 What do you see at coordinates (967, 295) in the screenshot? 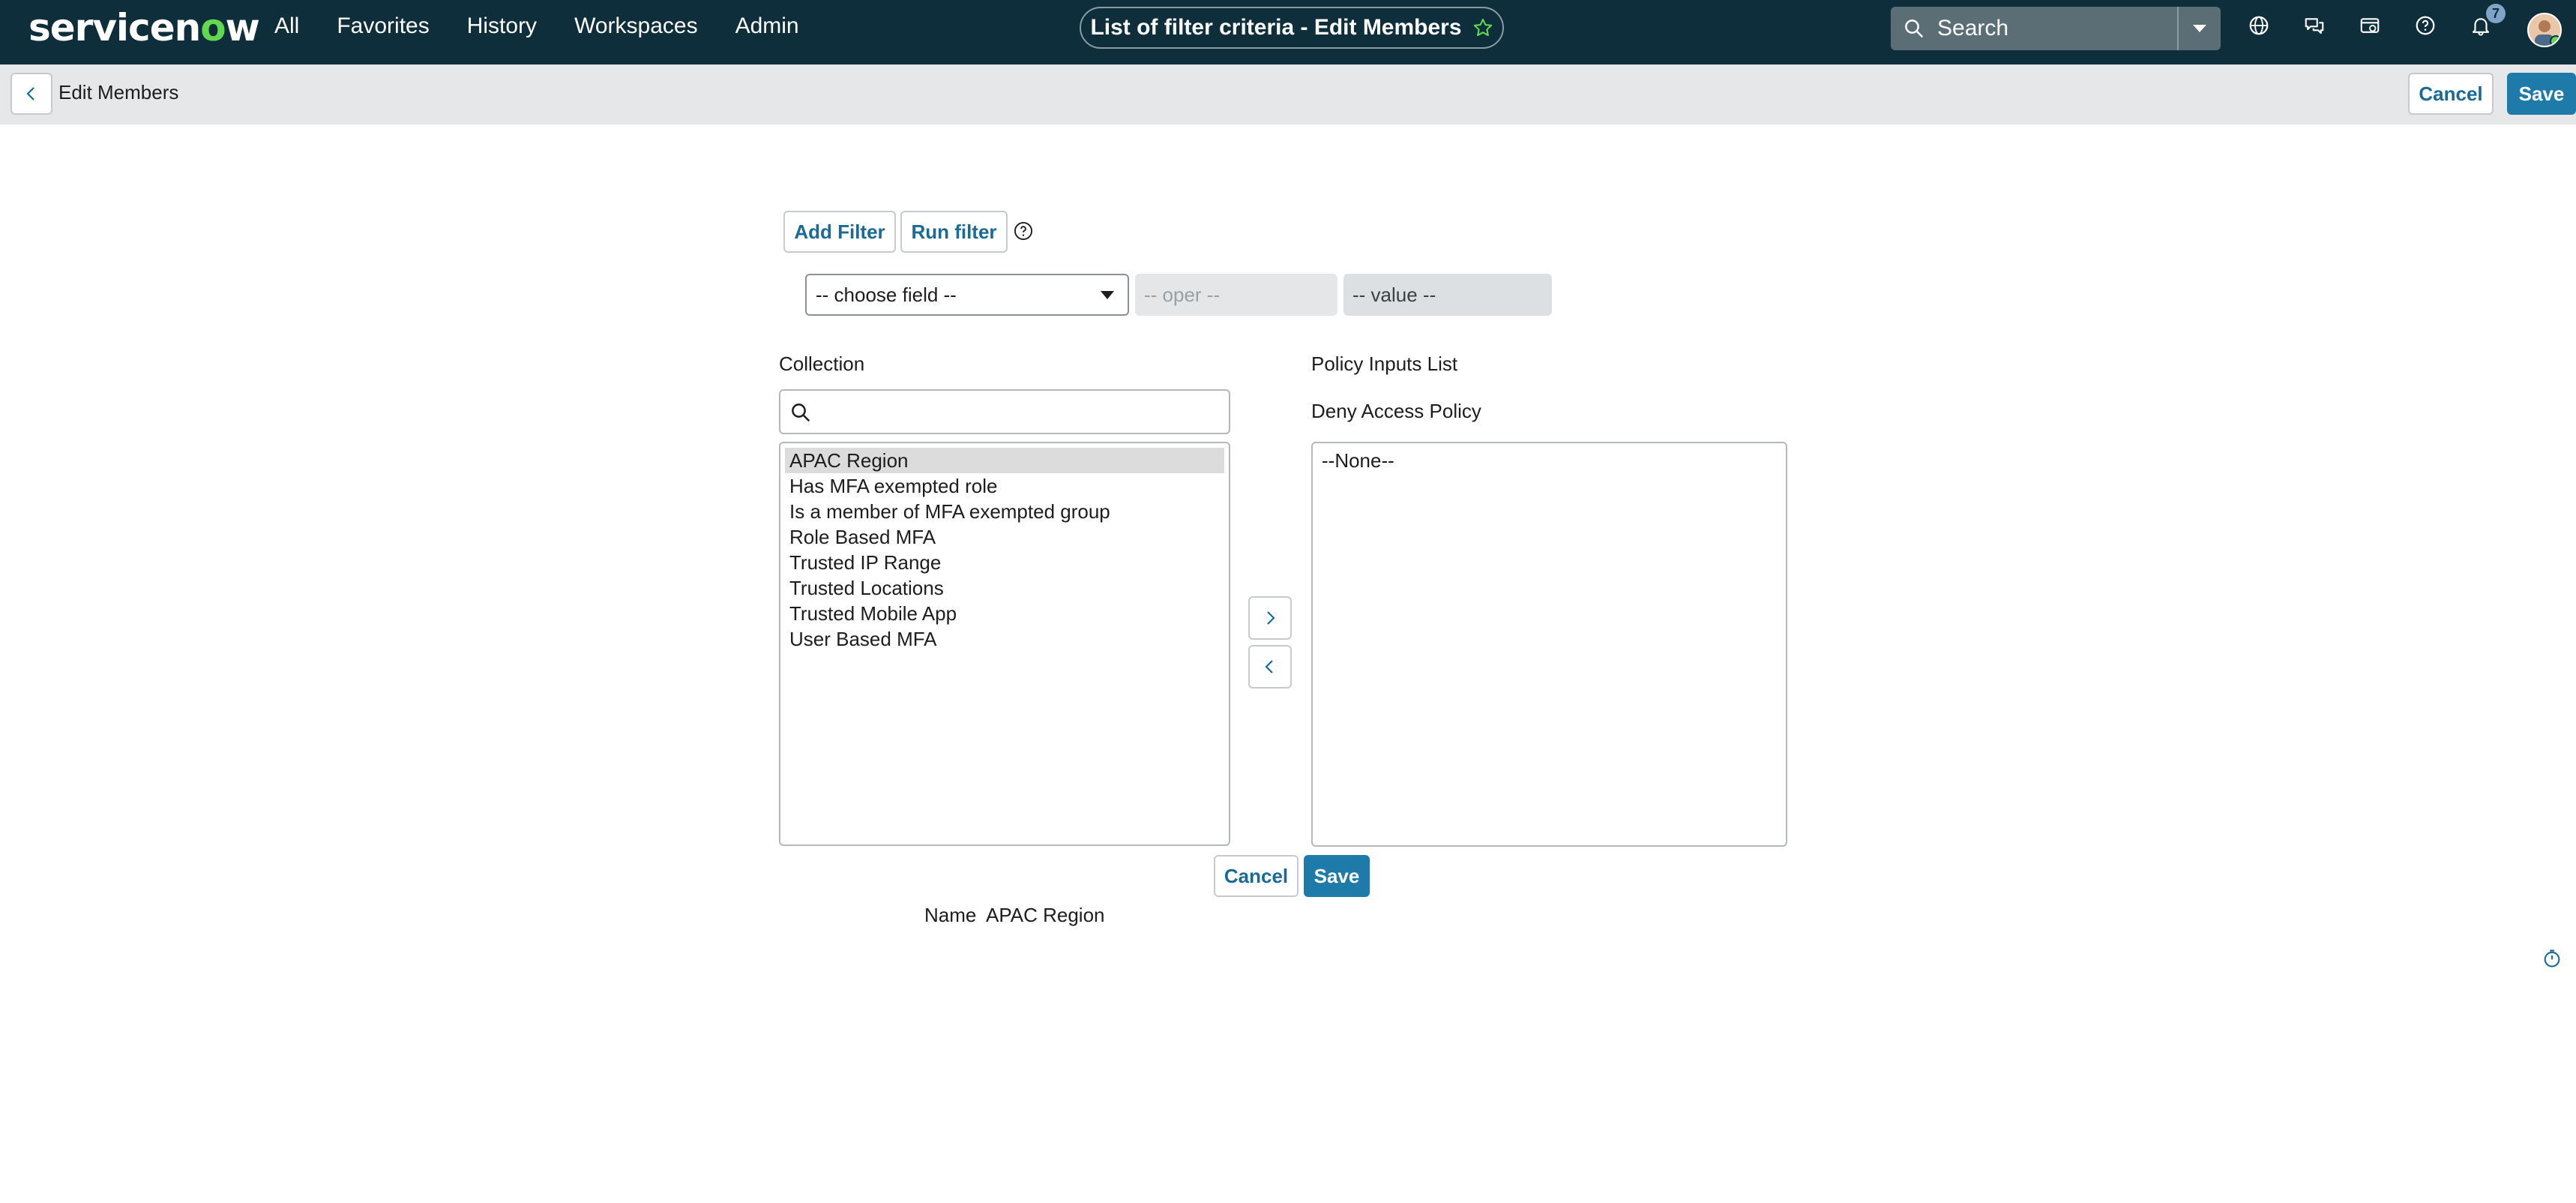
I see `choose-field-select: -- choose field --` at bounding box center [967, 295].